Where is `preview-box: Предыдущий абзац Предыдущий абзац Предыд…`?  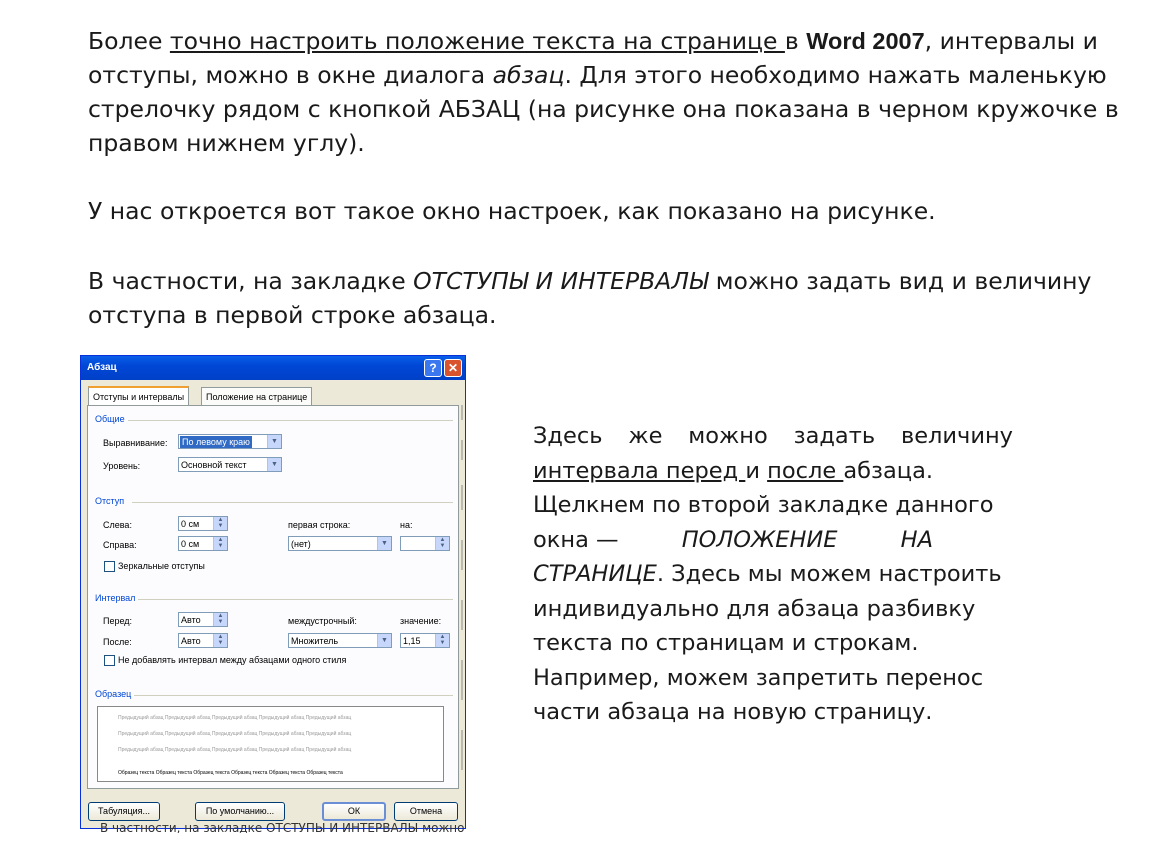
preview-box: Предыдущий абзац Предыдущий абзац Предыд… is located at coordinates (270, 744).